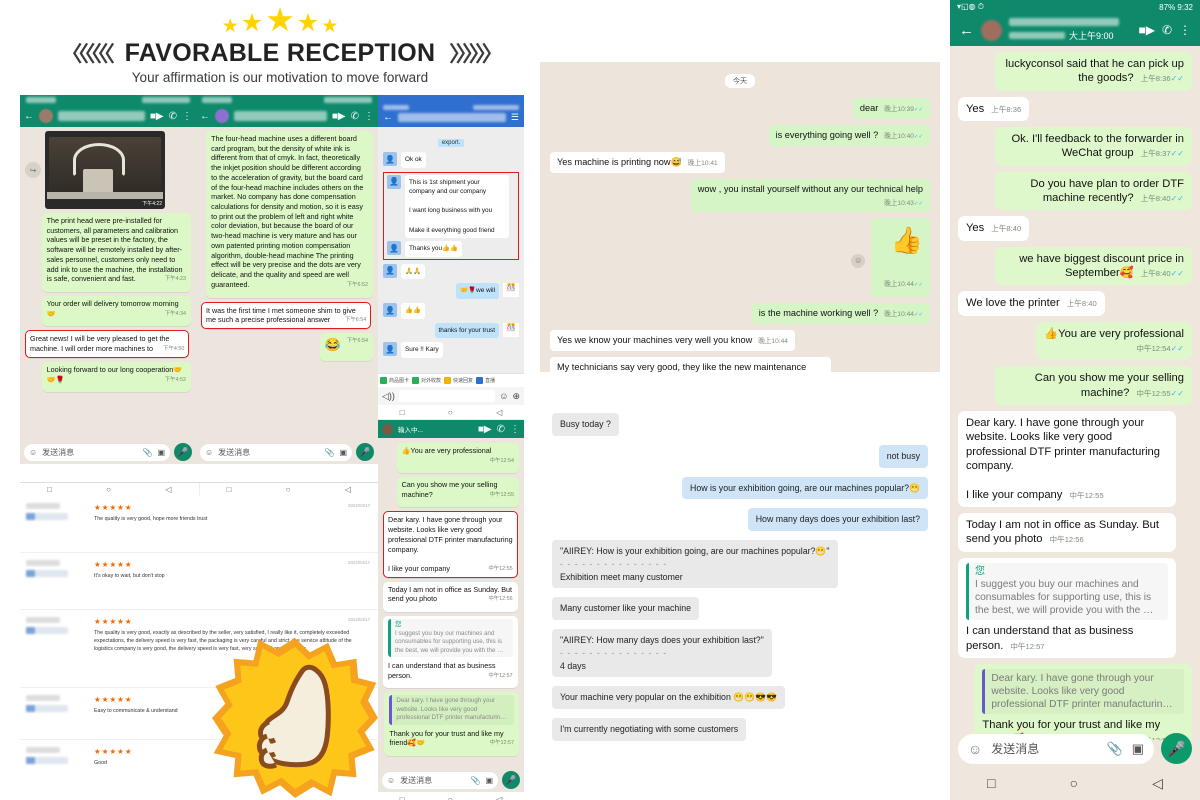 The image size is (1200, 800). Describe the element at coordinates (346, 347) in the screenshot. I see `chat-bubble-emoji: 😂 下午6:54` at that location.